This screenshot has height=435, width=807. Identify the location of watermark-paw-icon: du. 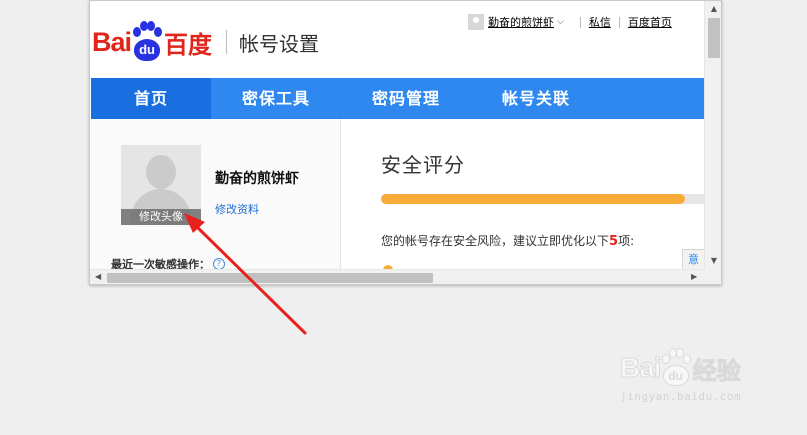
(676, 368).